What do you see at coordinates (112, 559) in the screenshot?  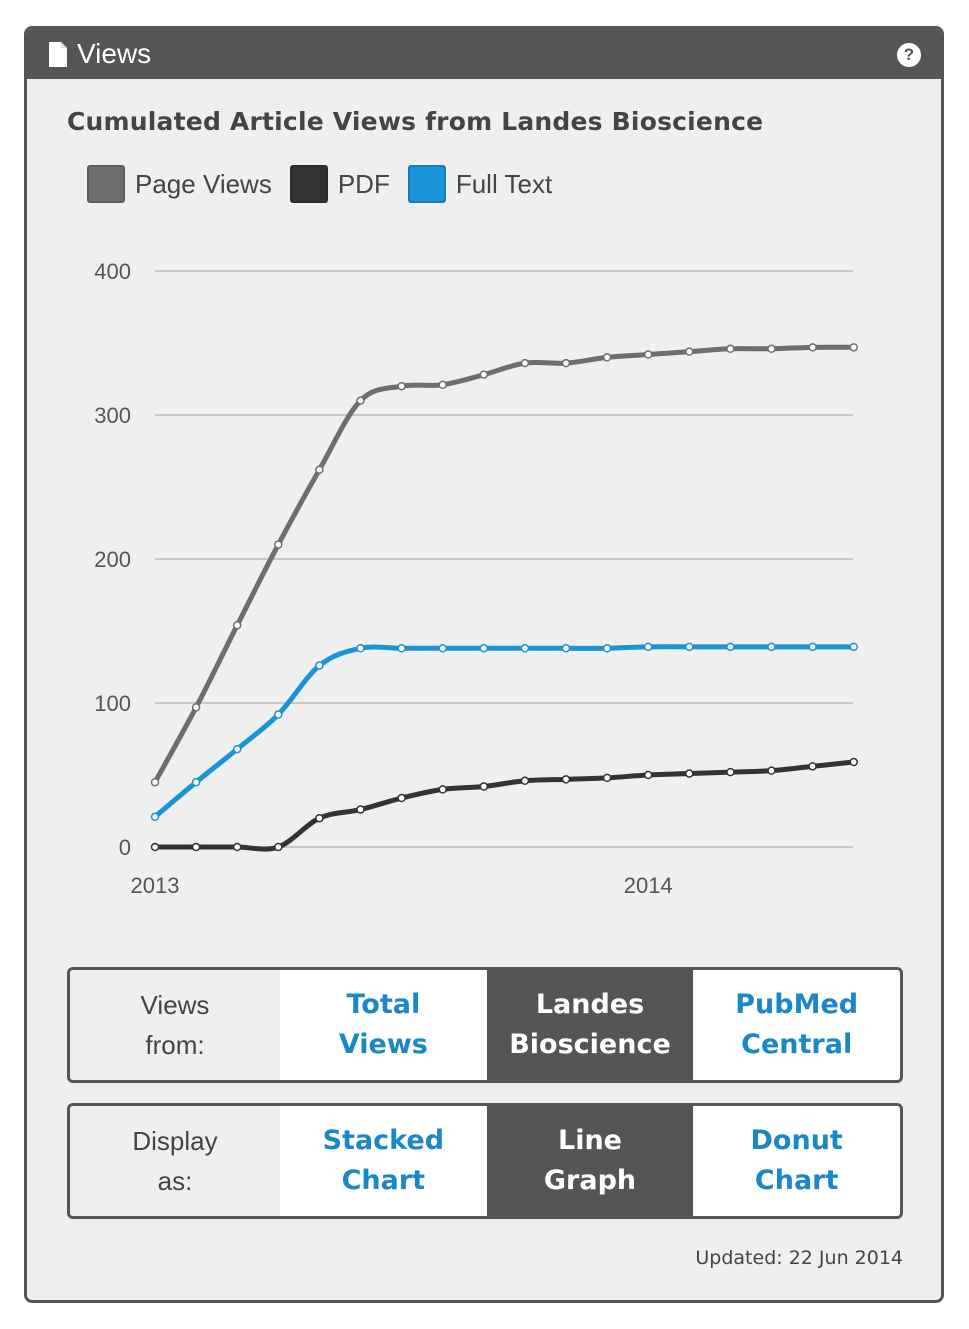 I see `y-tick-label: 200` at bounding box center [112, 559].